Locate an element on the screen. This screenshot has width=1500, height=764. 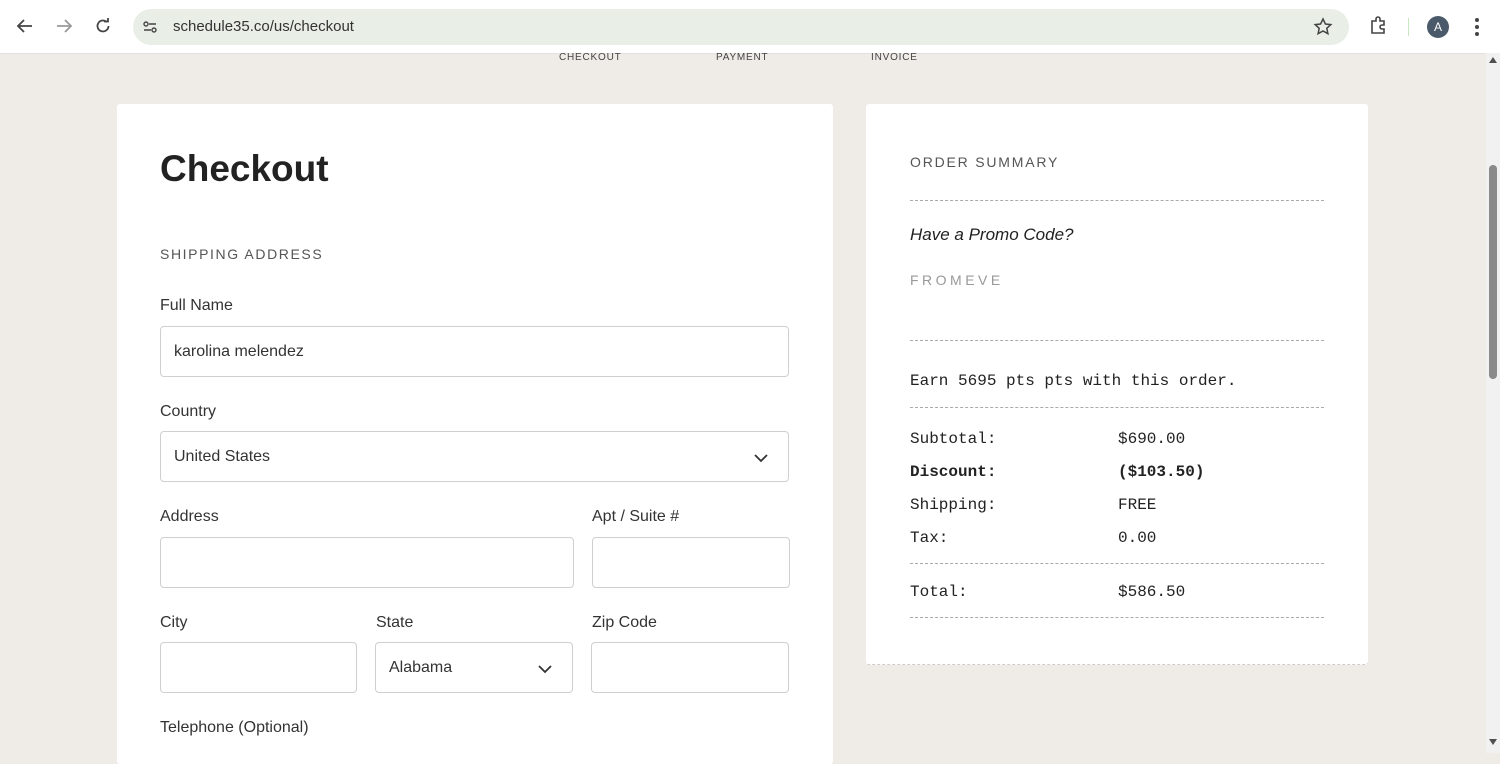
zip-code-input is located at coordinates (690, 667).